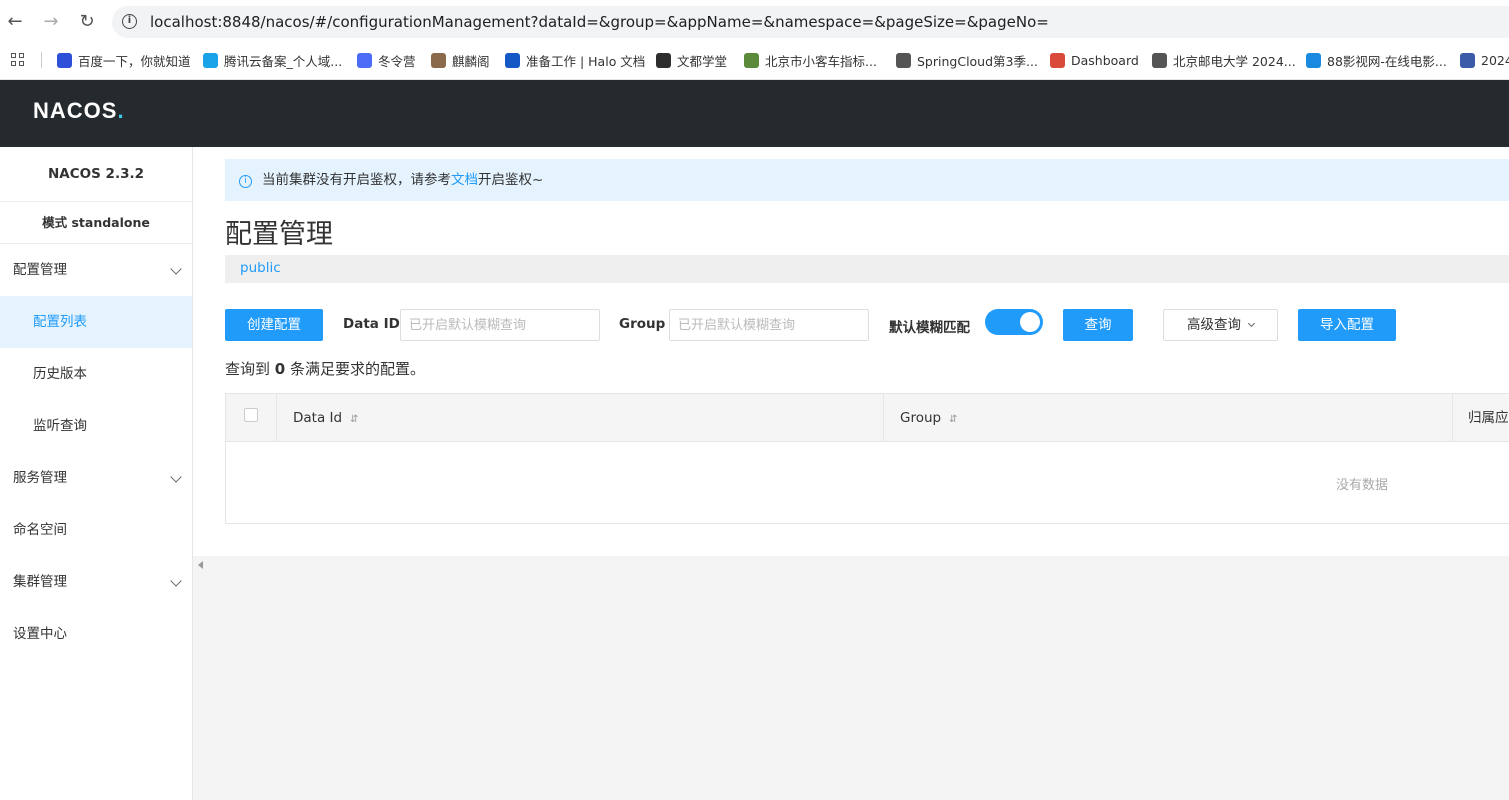 This screenshot has height=800, width=1509. Describe the element at coordinates (867, 269) in the screenshot. I see `namespace-bar: public` at that location.